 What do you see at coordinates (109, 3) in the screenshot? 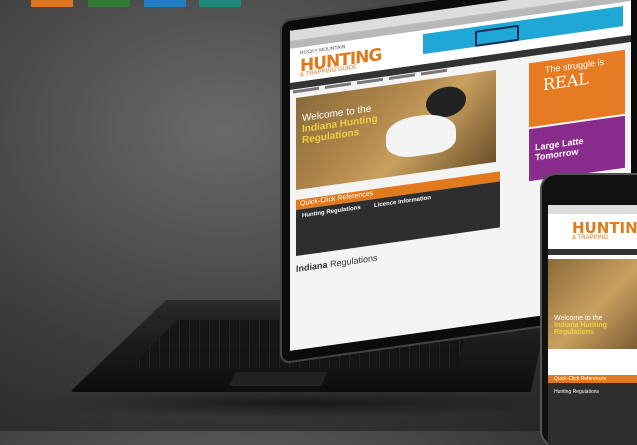
I see `category-tile-green` at bounding box center [109, 3].